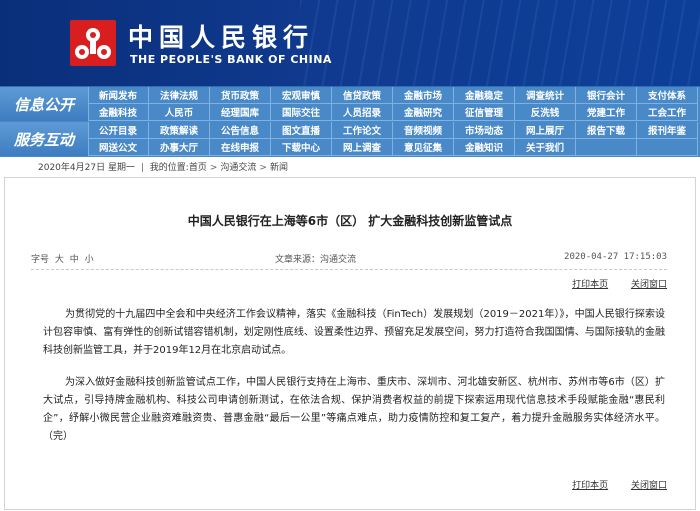 The height and width of the screenshot is (511, 700). What do you see at coordinates (484, 112) in the screenshot?
I see `nav-item: 征信管理` at bounding box center [484, 112].